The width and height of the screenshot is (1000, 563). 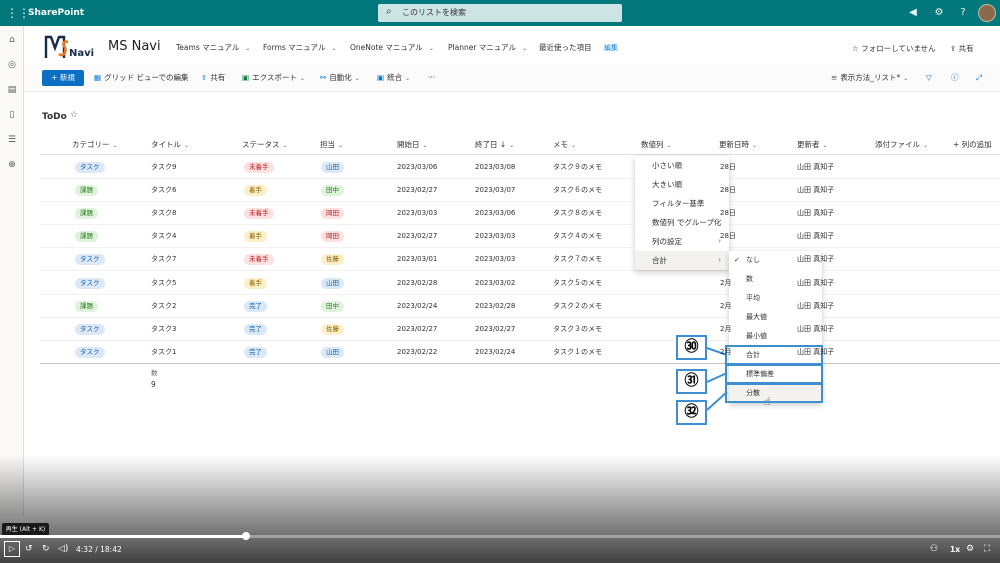 What do you see at coordinates (500, 536) in the screenshot?
I see `video-progress-bar` at bounding box center [500, 536].